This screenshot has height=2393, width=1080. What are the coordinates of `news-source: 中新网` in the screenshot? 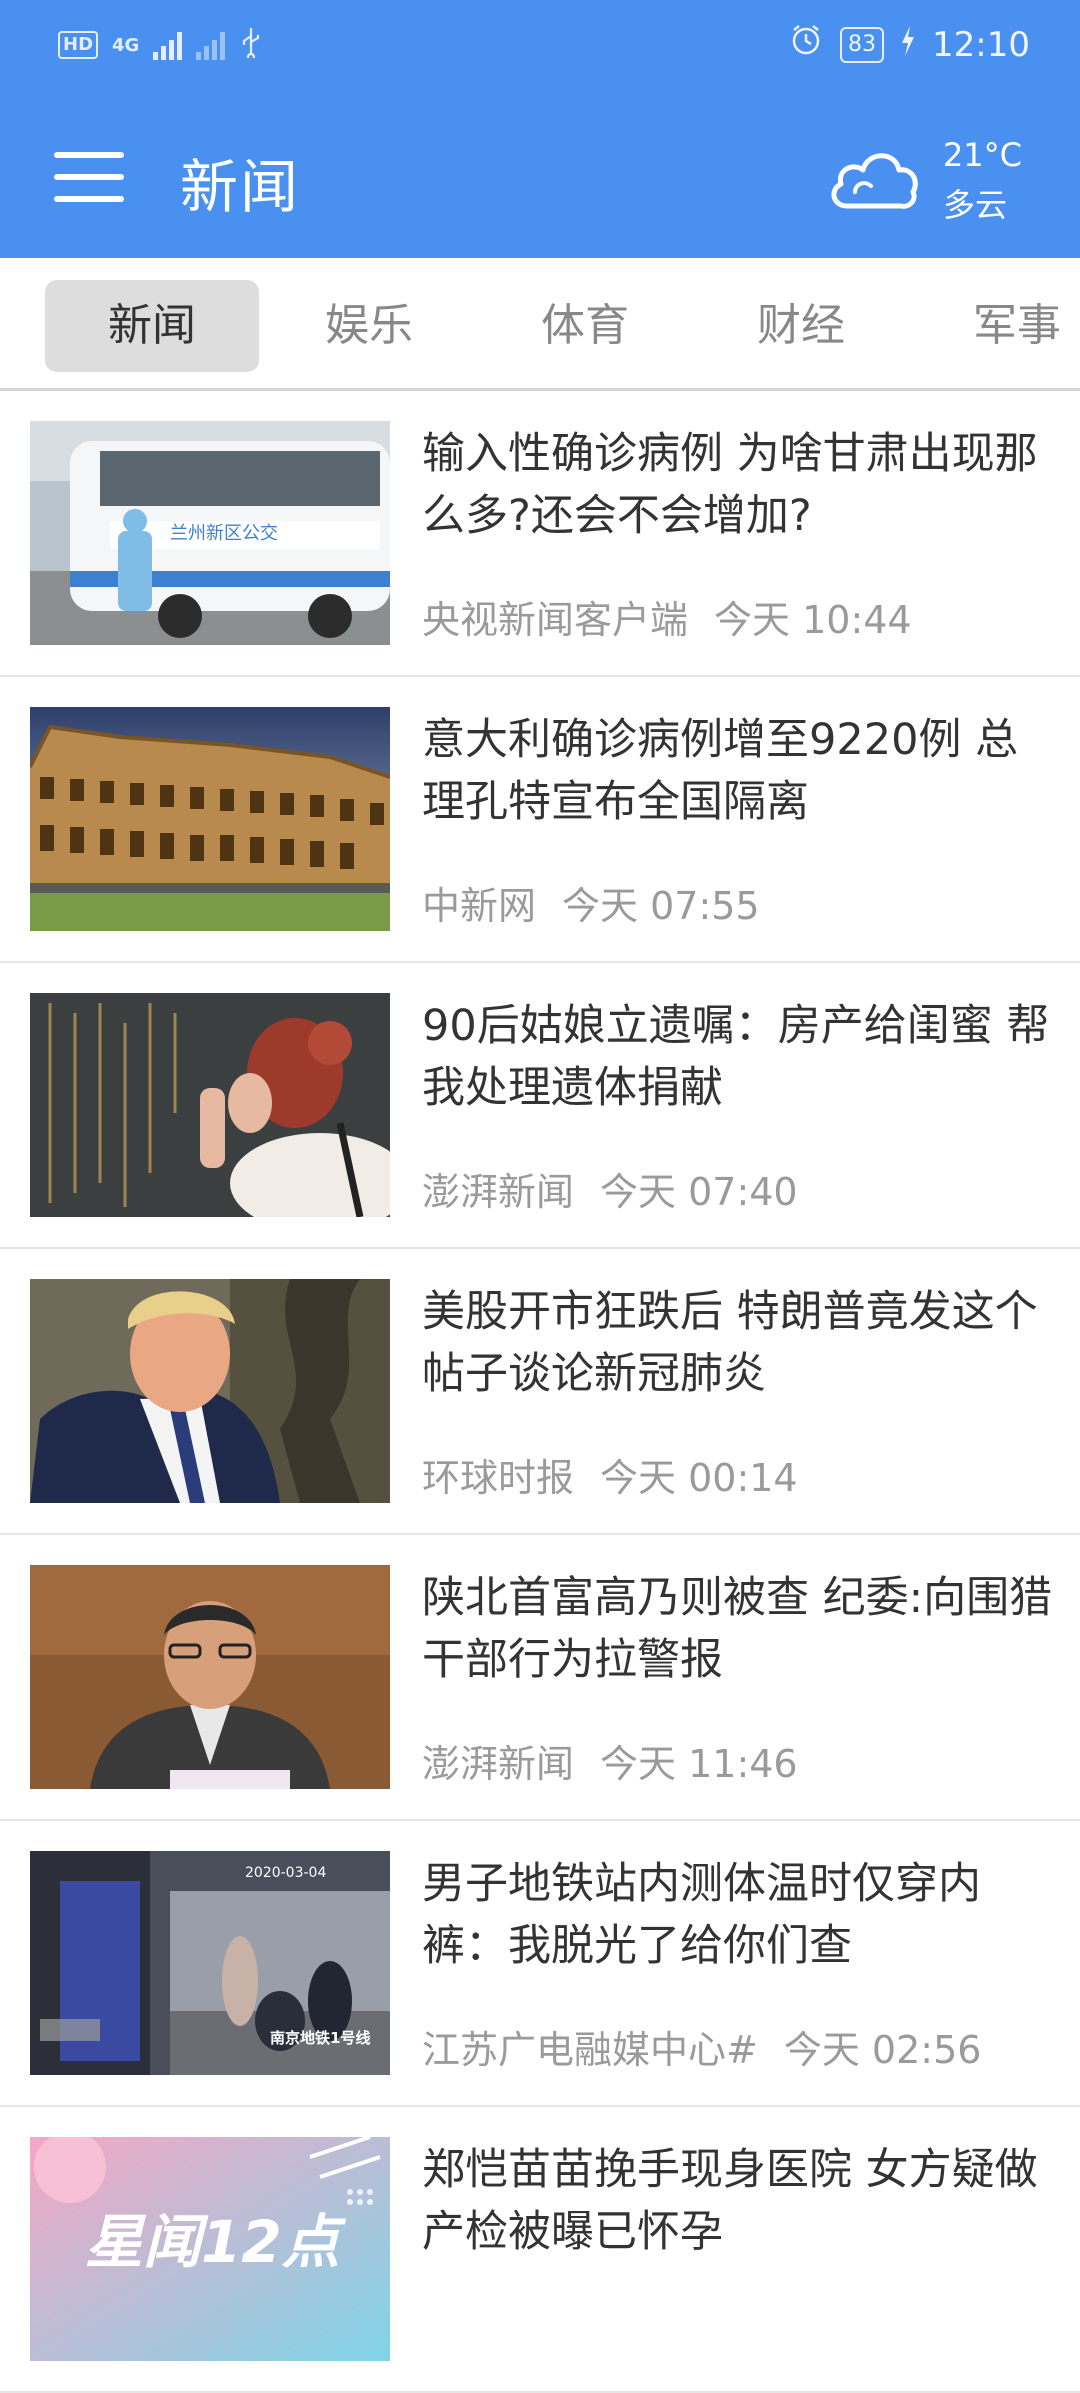 It's located at (479, 906).